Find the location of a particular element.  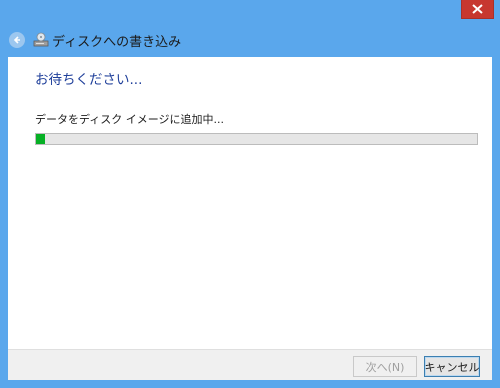

window-title: ディスクへの書き込み is located at coordinates (117, 42).